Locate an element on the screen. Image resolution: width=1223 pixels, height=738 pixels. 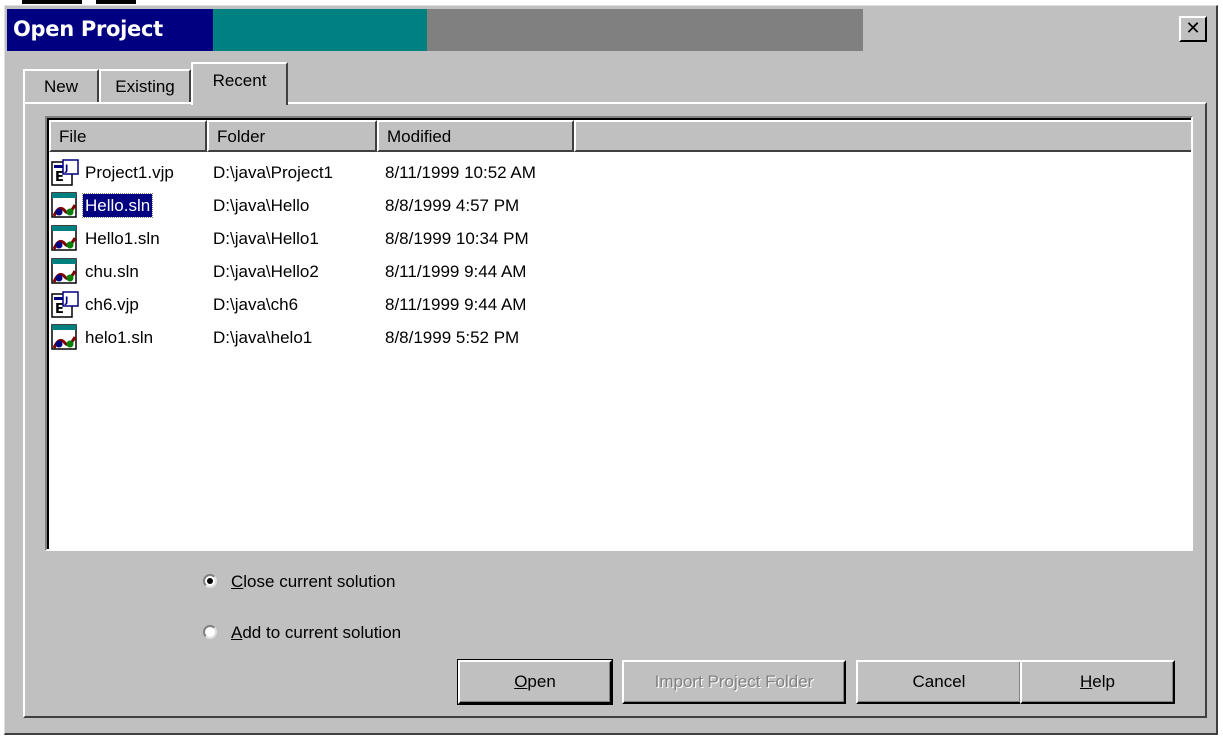
file-name-cell: chu.sln is located at coordinates (112, 271).